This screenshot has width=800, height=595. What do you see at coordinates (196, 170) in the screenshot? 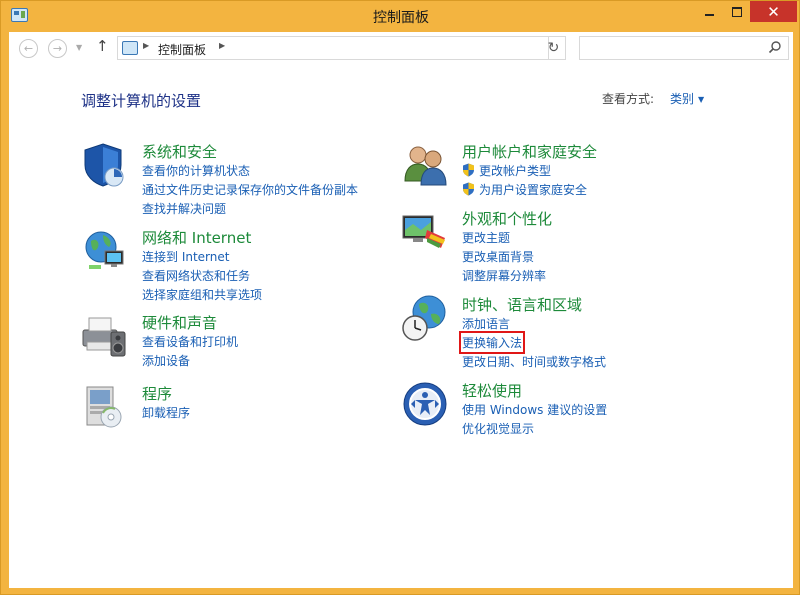
I see `link-view-computer-status: 查看你的计算机状态` at bounding box center [196, 170].